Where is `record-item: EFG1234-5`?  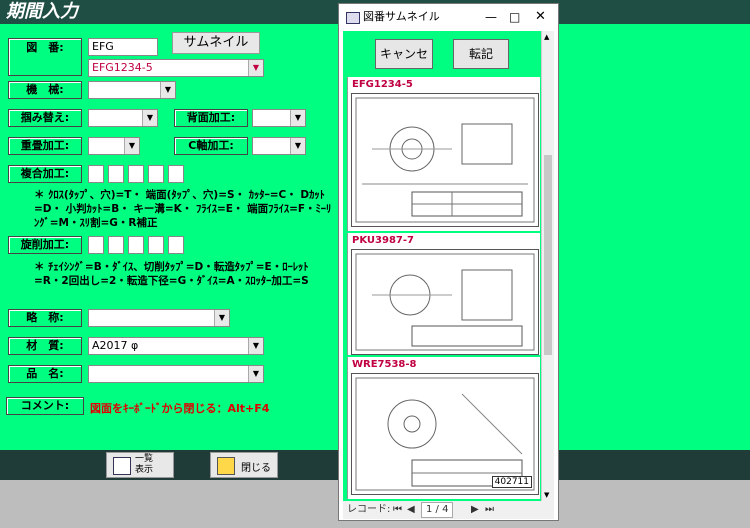
record-item: EFG1234-5 is located at coordinates (443, 154).